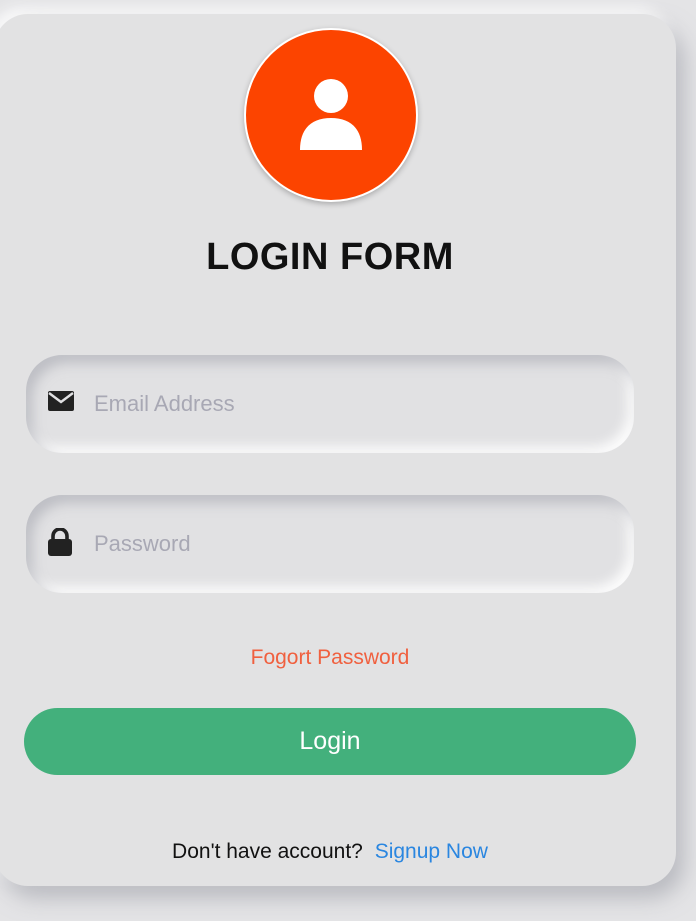  I want to click on signup-link: Signup Now, so click(431, 851).